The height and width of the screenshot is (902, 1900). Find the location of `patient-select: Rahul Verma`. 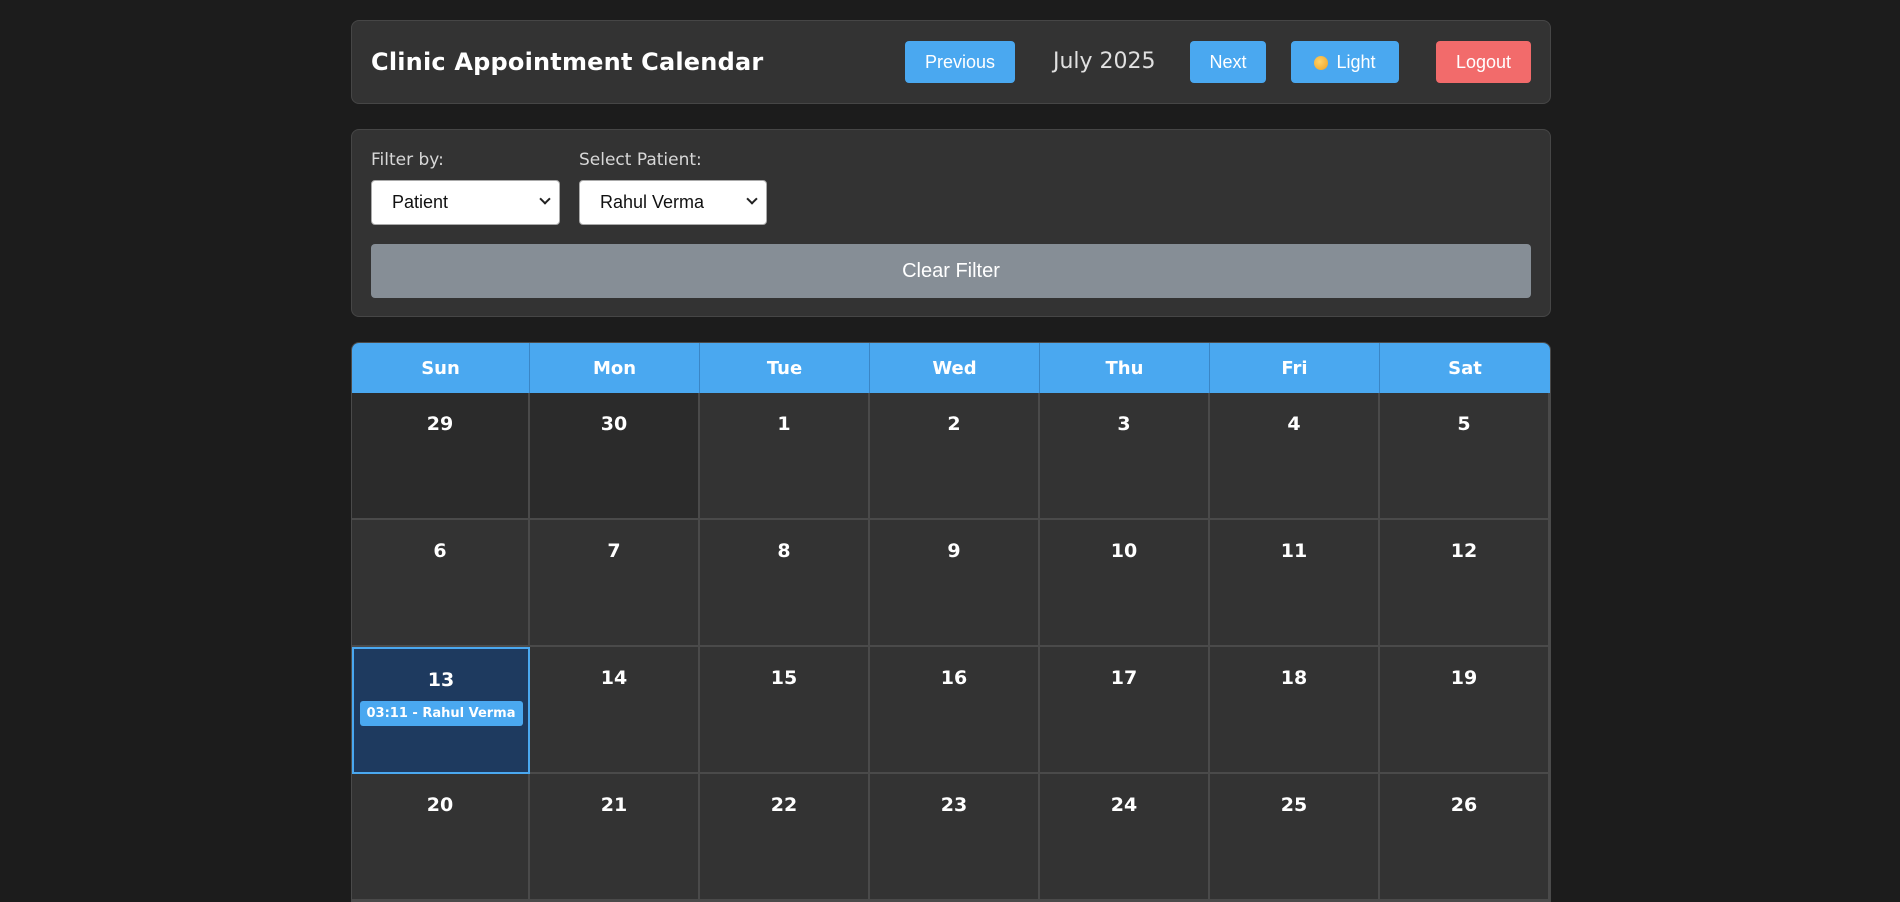

patient-select: Rahul Verma is located at coordinates (673, 202).